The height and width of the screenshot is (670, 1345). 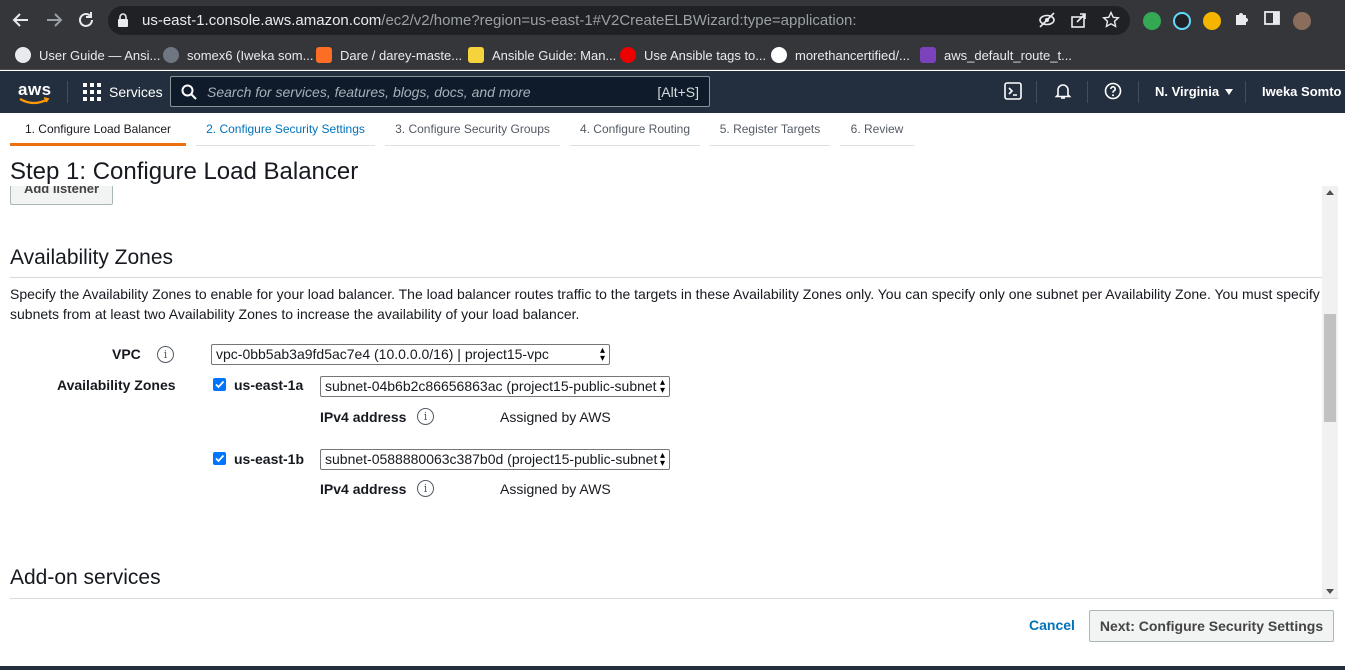 What do you see at coordinates (1211, 626) in the screenshot?
I see `next-button: Next: Configure Security Settings` at bounding box center [1211, 626].